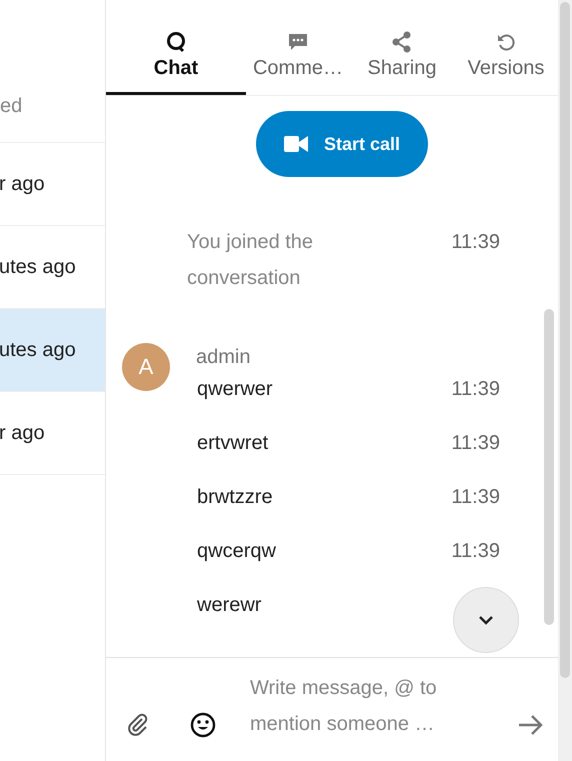 The width and height of the screenshot is (572, 761). What do you see at coordinates (565, 340) in the screenshot?
I see `page-scrollbar-thumb` at bounding box center [565, 340].